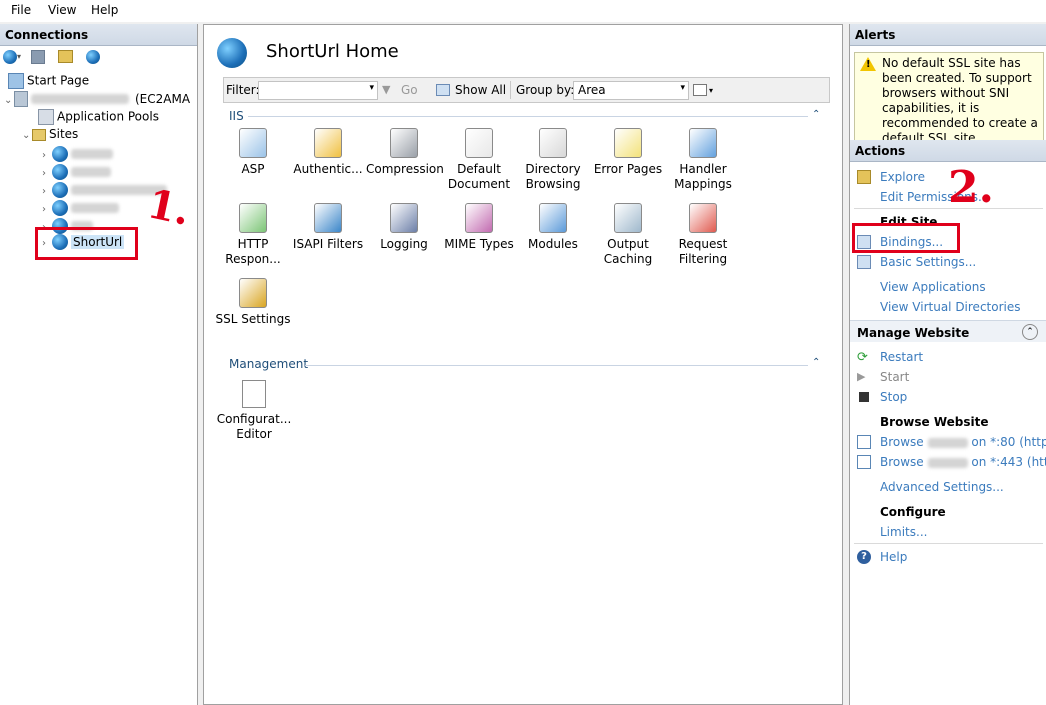  What do you see at coordinates (893, 557) in the screenshot?
I see `help-link: Help` at bounding box center [893, 557].